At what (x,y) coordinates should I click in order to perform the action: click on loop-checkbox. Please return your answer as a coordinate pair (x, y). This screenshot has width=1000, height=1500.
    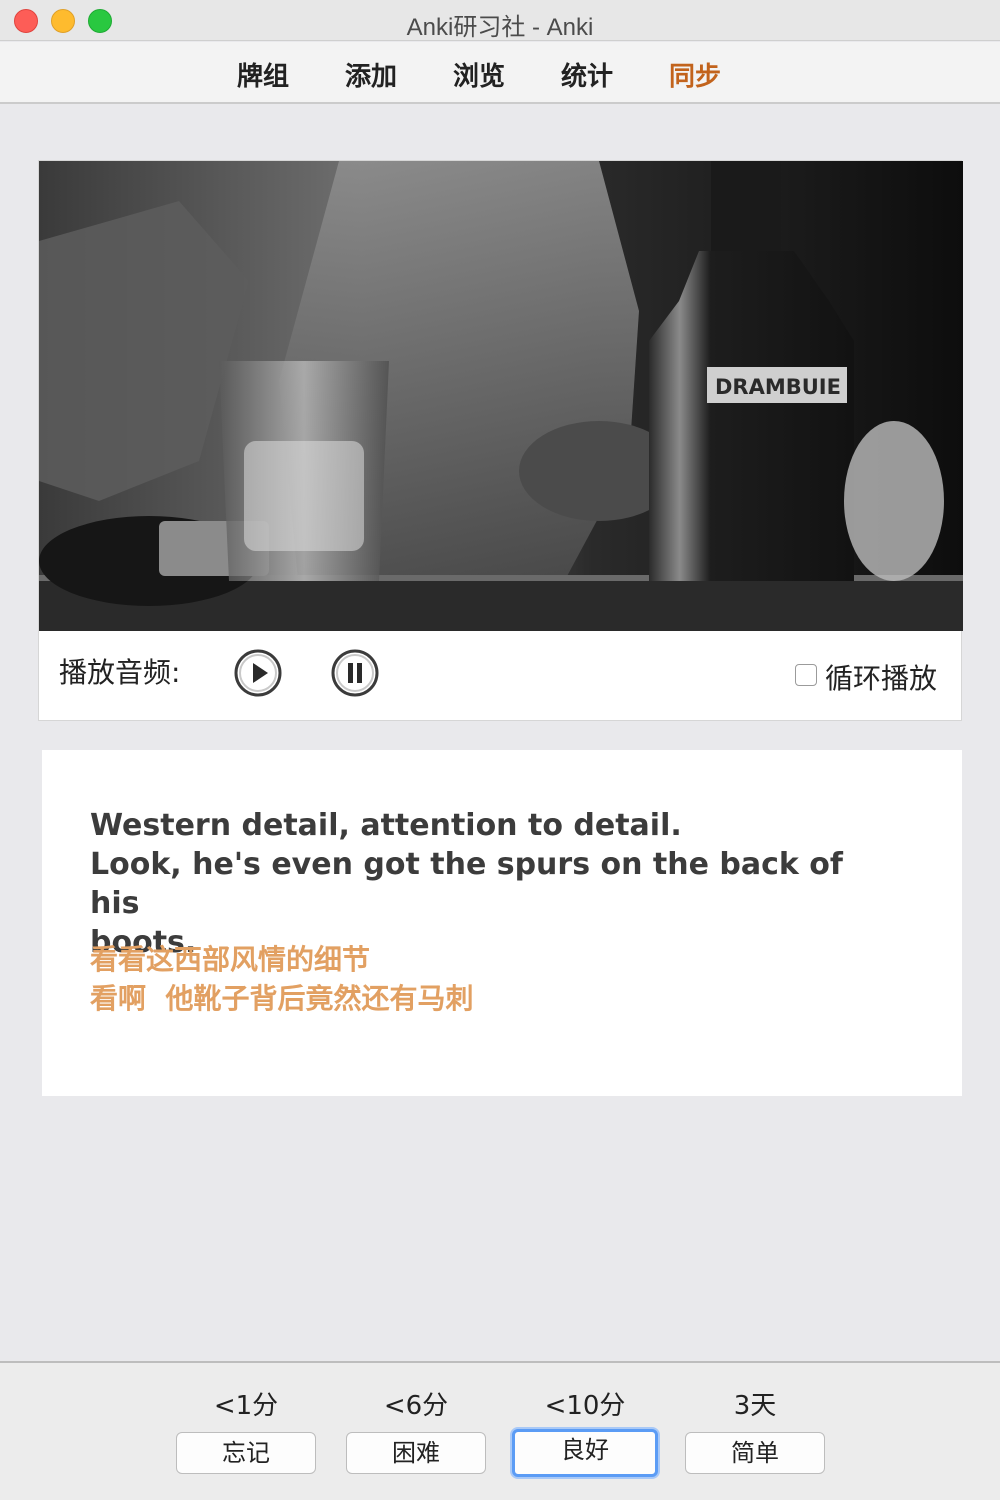
    Looking at the image, I should click on (806, 675).